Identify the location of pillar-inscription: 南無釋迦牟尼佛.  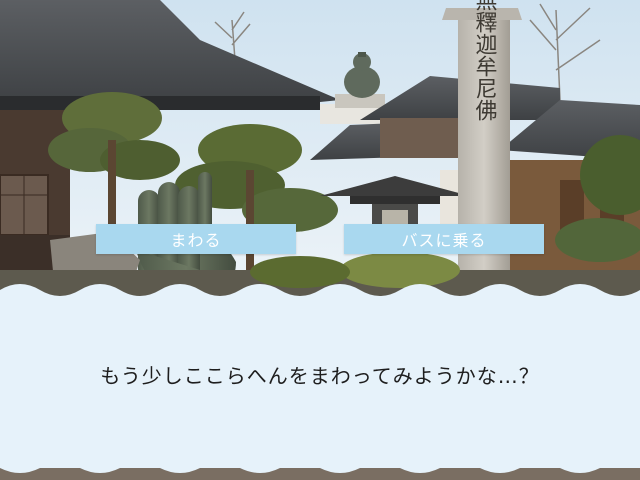
(485, 60).